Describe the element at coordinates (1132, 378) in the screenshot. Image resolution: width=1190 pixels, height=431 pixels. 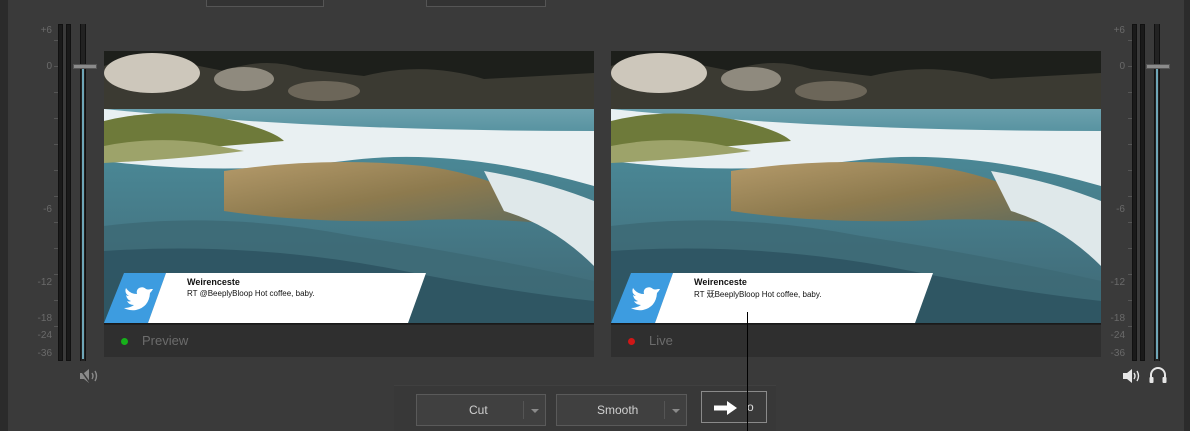
I see `speaker-icon` at that location.